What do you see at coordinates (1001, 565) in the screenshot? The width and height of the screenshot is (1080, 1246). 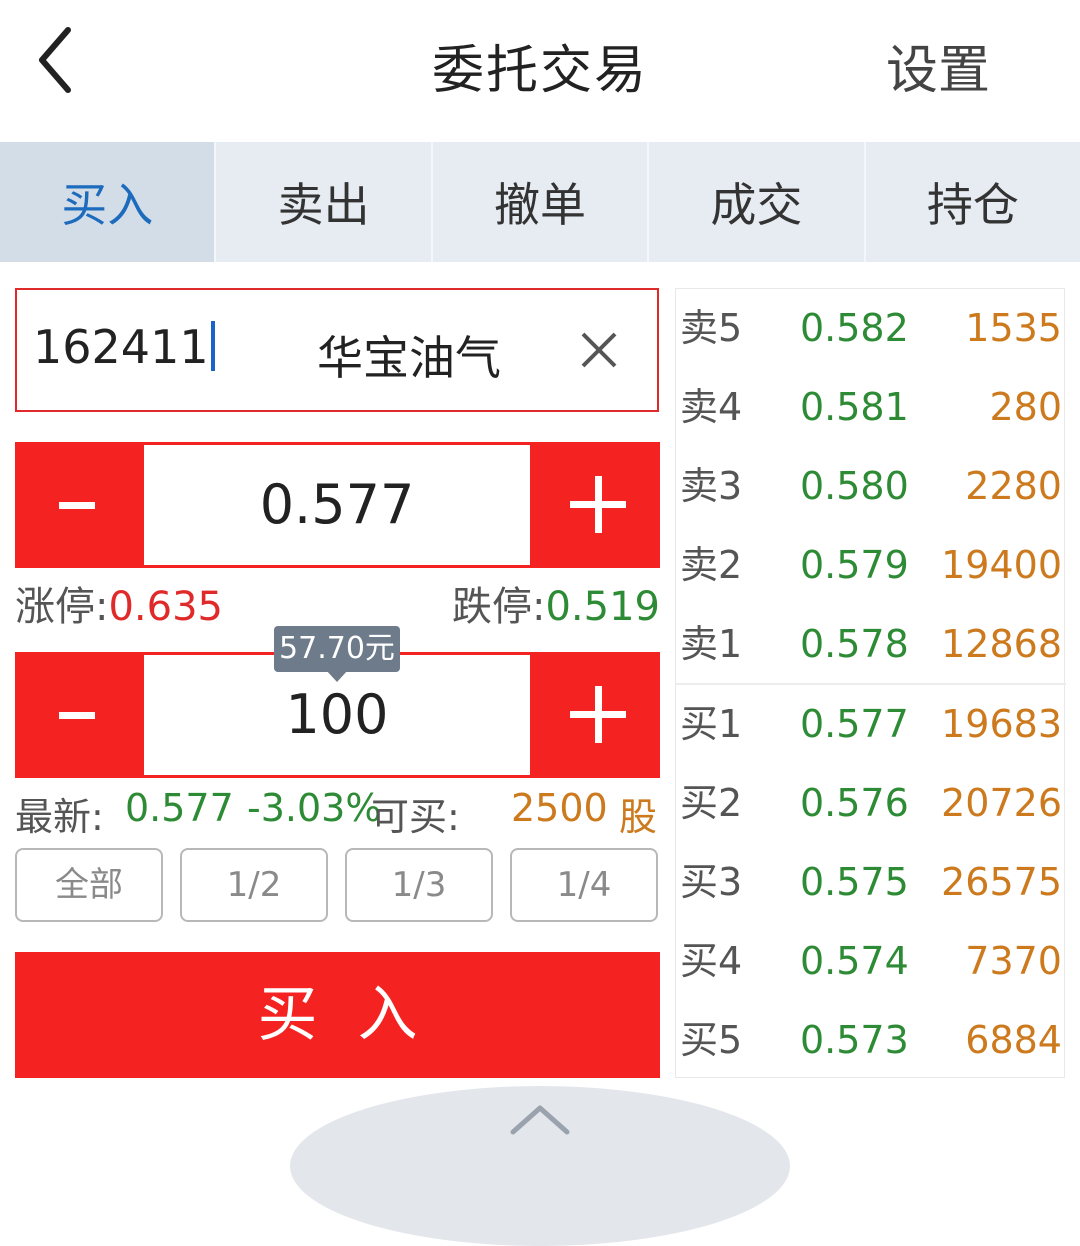 I see `book-volume: 19400` at bounding box center [1001, 565].